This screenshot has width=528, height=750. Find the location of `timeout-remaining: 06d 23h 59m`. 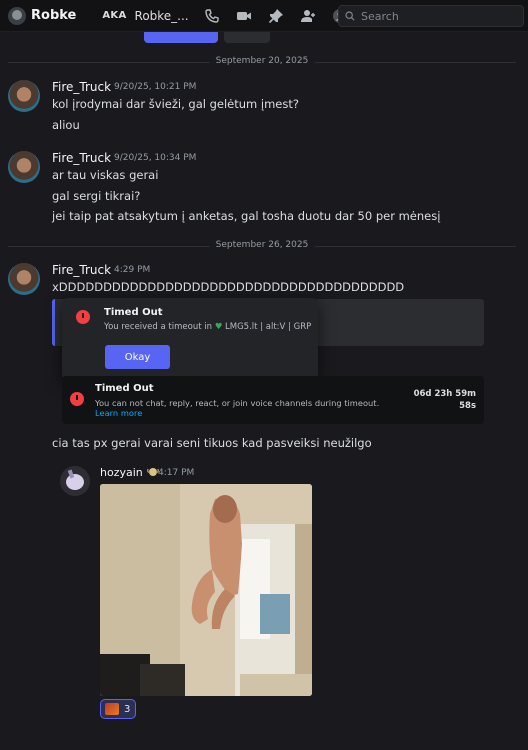

timeout-remaining: 06d 23h 59m is located at coordinates (444, 394).